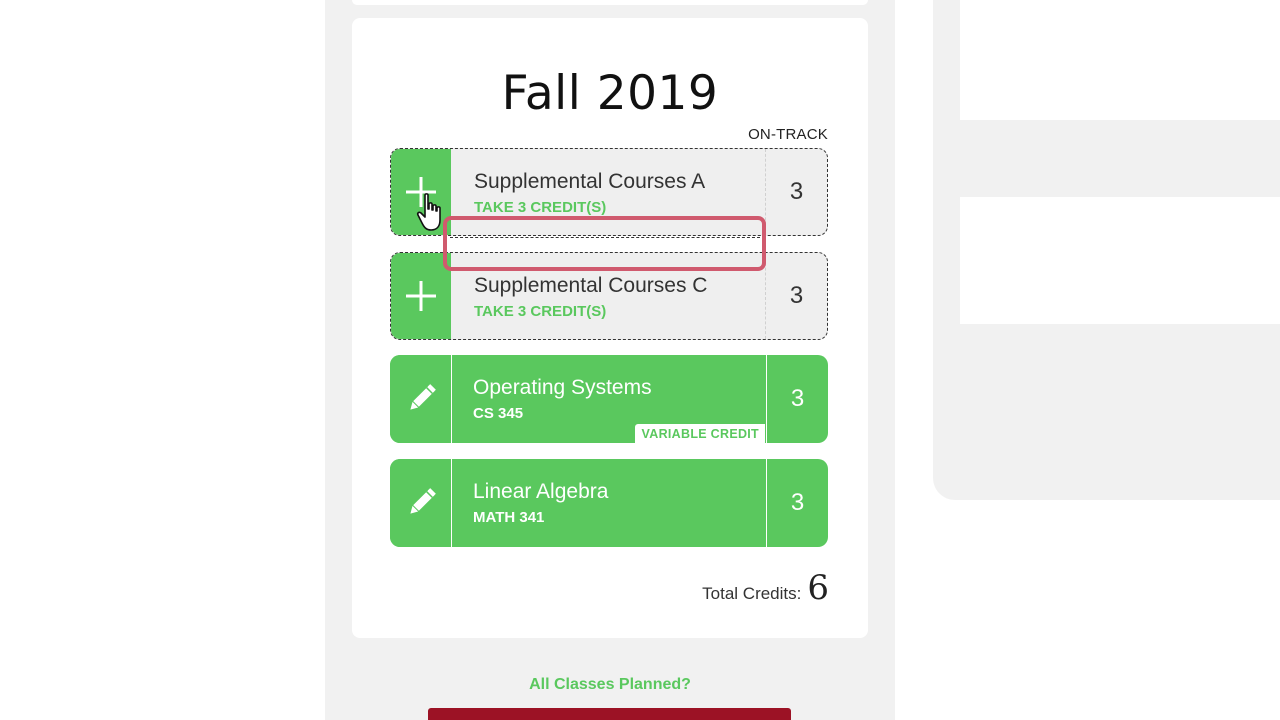 This screenshot has width=1280, height=720. Describe the element at coordinates (562, 387) in the screenshot. I see `course-name: Operating Systems` at that location.